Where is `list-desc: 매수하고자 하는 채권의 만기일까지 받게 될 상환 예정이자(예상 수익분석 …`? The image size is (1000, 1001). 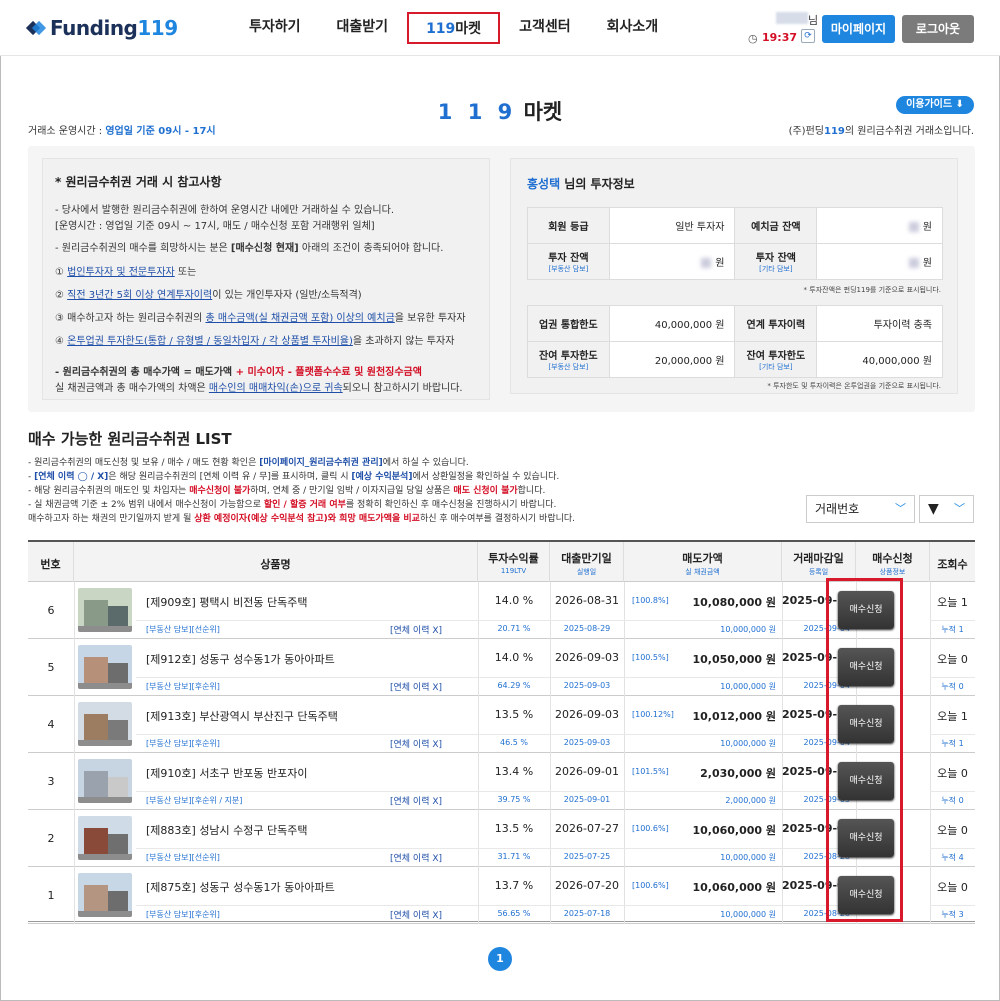
list-desc: 매수하고자 하는 채권의 만기일까지 받게 될 상환 예정이자(예상 수익분석 … is located at coordinates (301, 517).